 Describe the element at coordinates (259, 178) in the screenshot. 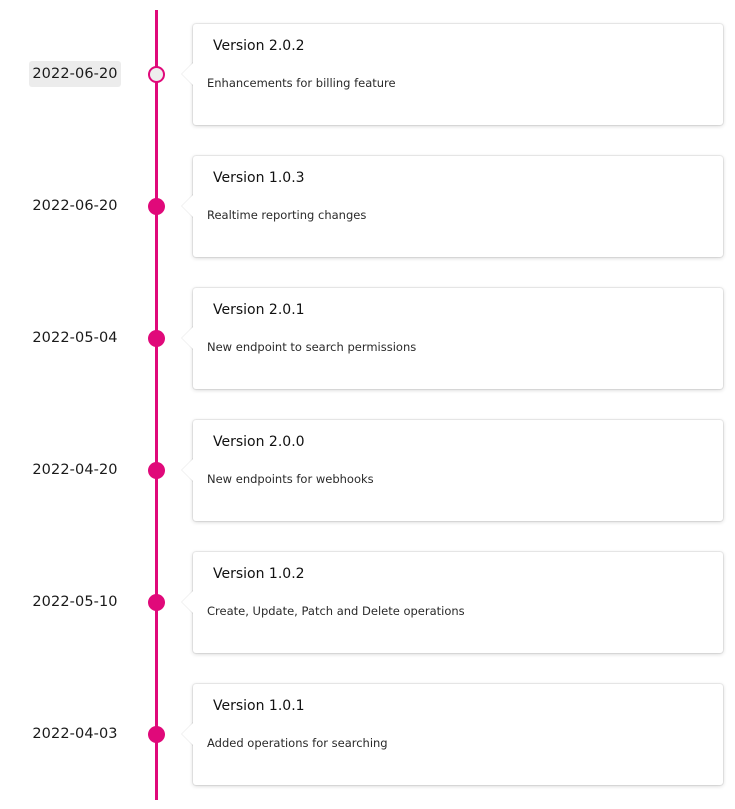

I see `release-version-title: Version 1.0.3` at that location.